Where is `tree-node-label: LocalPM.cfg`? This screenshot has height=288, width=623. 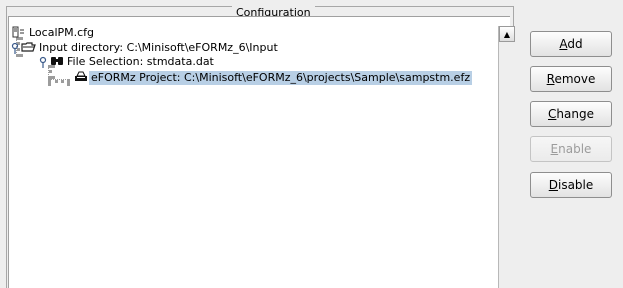 tree-node-label: LocalPM.cfg is located at coordinates (62, 32).